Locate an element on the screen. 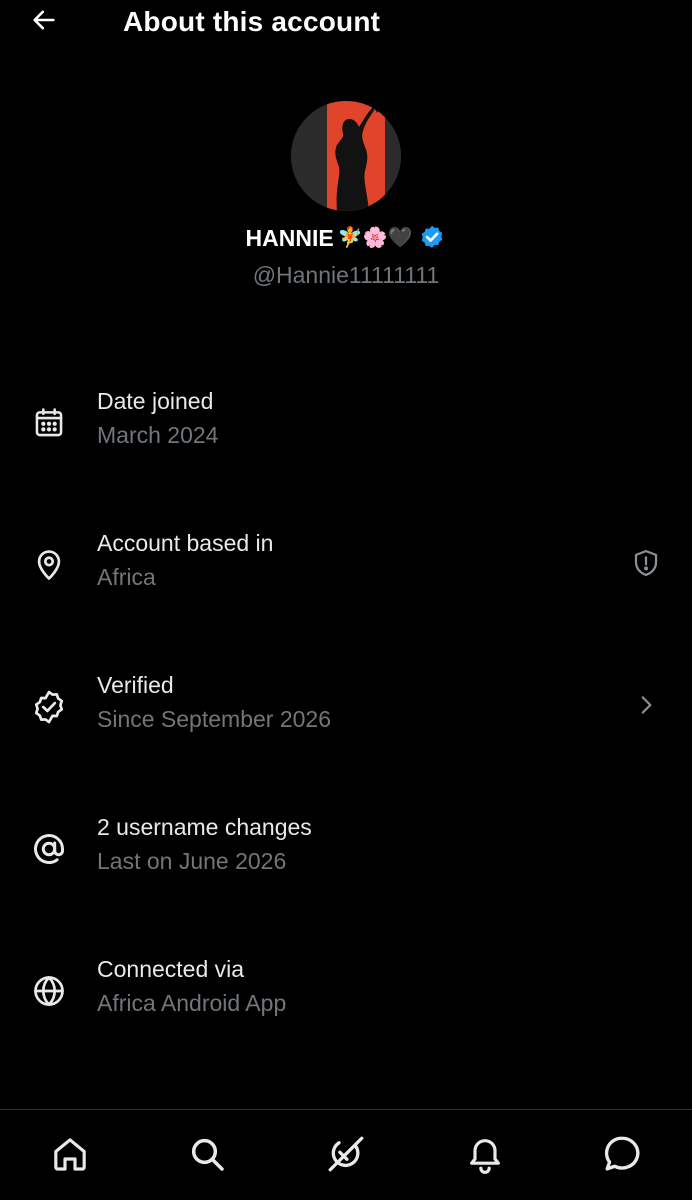 The height and width of the screenshot is (1200, 692). row-subtitle: Africa Android App is located at coordinates (192, 1003).